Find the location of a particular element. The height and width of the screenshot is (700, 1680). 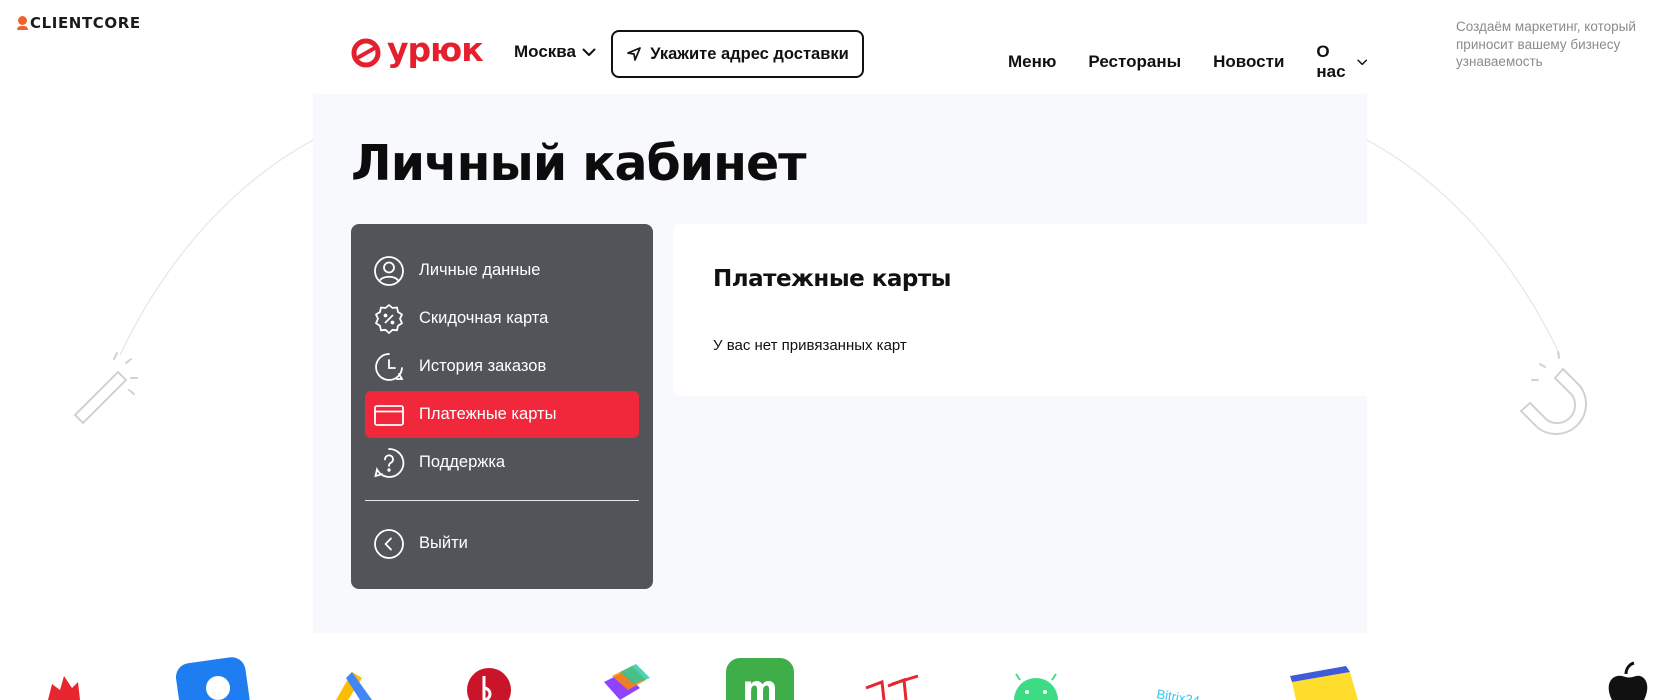

red-circle-logo-icon is located at coordinates (489, 684).